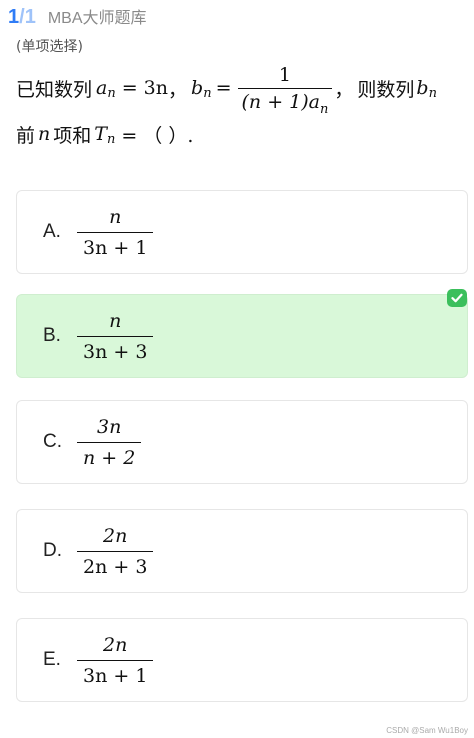  I want to click on option-letter: B., so click(52, 335).